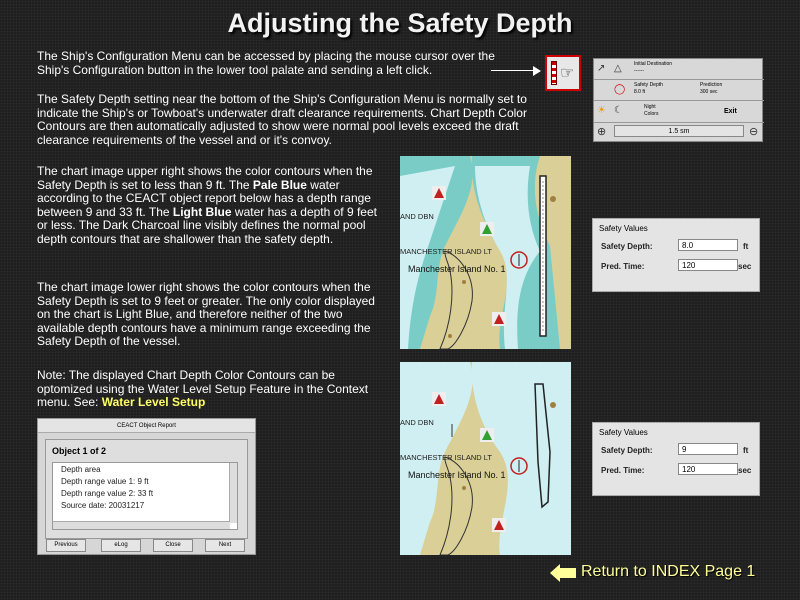 This screenshot has width=800, height=600. I want to click on safety-depth-input: 8.0, so click(708, 245).